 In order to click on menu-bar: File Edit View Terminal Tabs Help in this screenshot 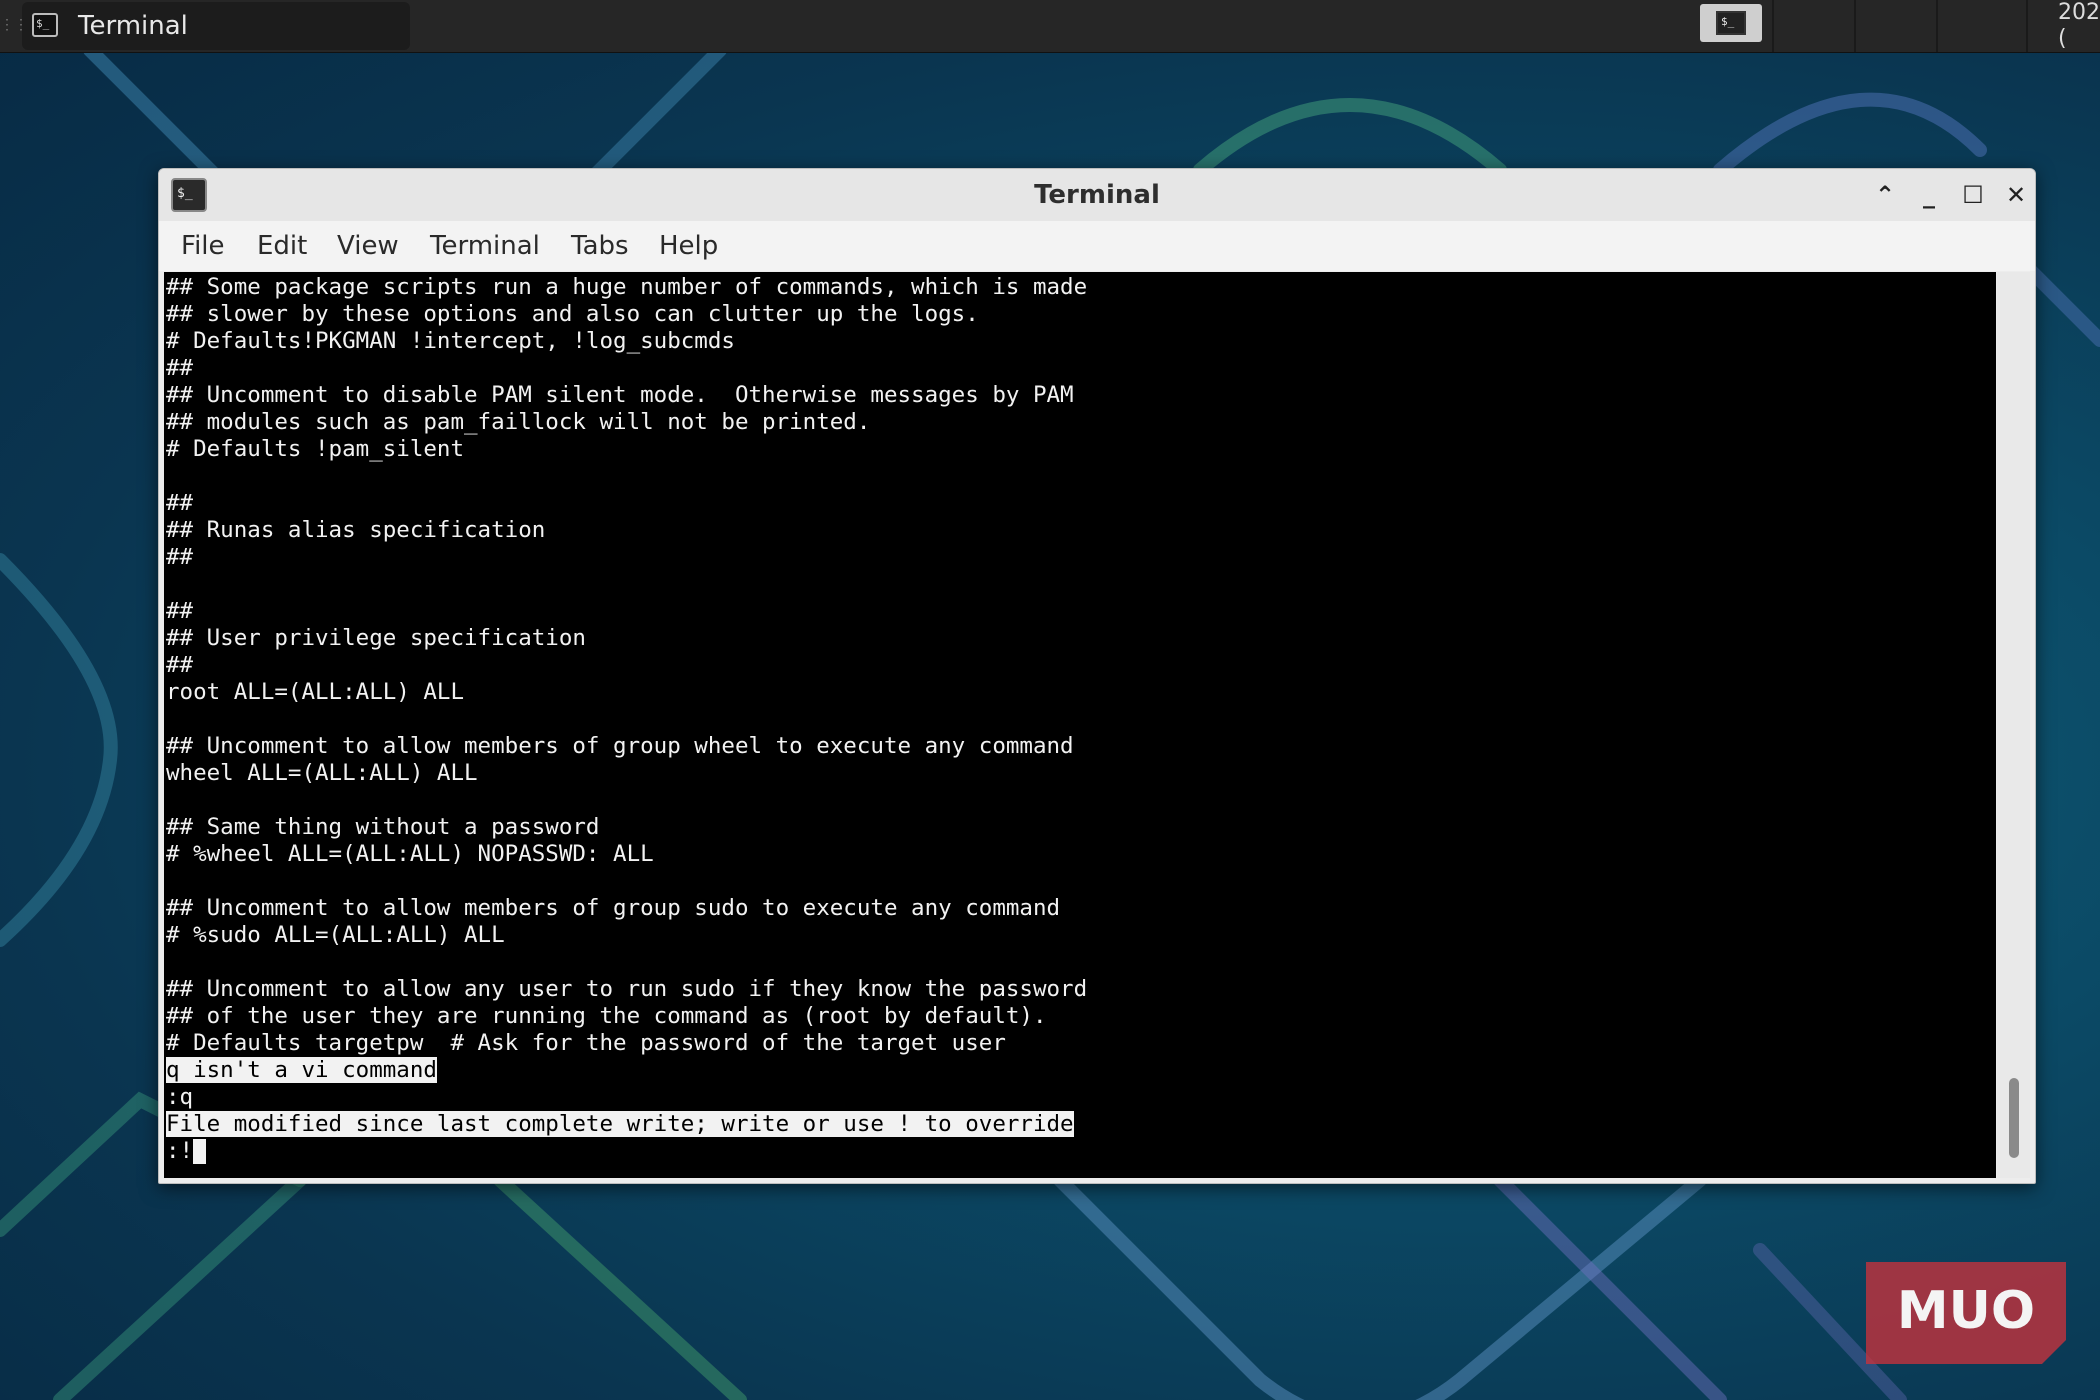, I will do `click(1097, 246)`.